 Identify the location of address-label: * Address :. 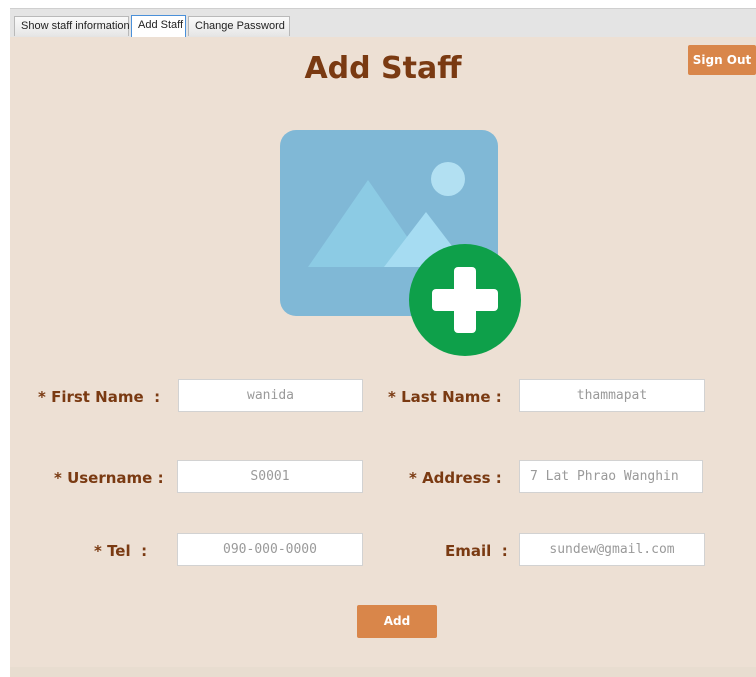
(455, 478).